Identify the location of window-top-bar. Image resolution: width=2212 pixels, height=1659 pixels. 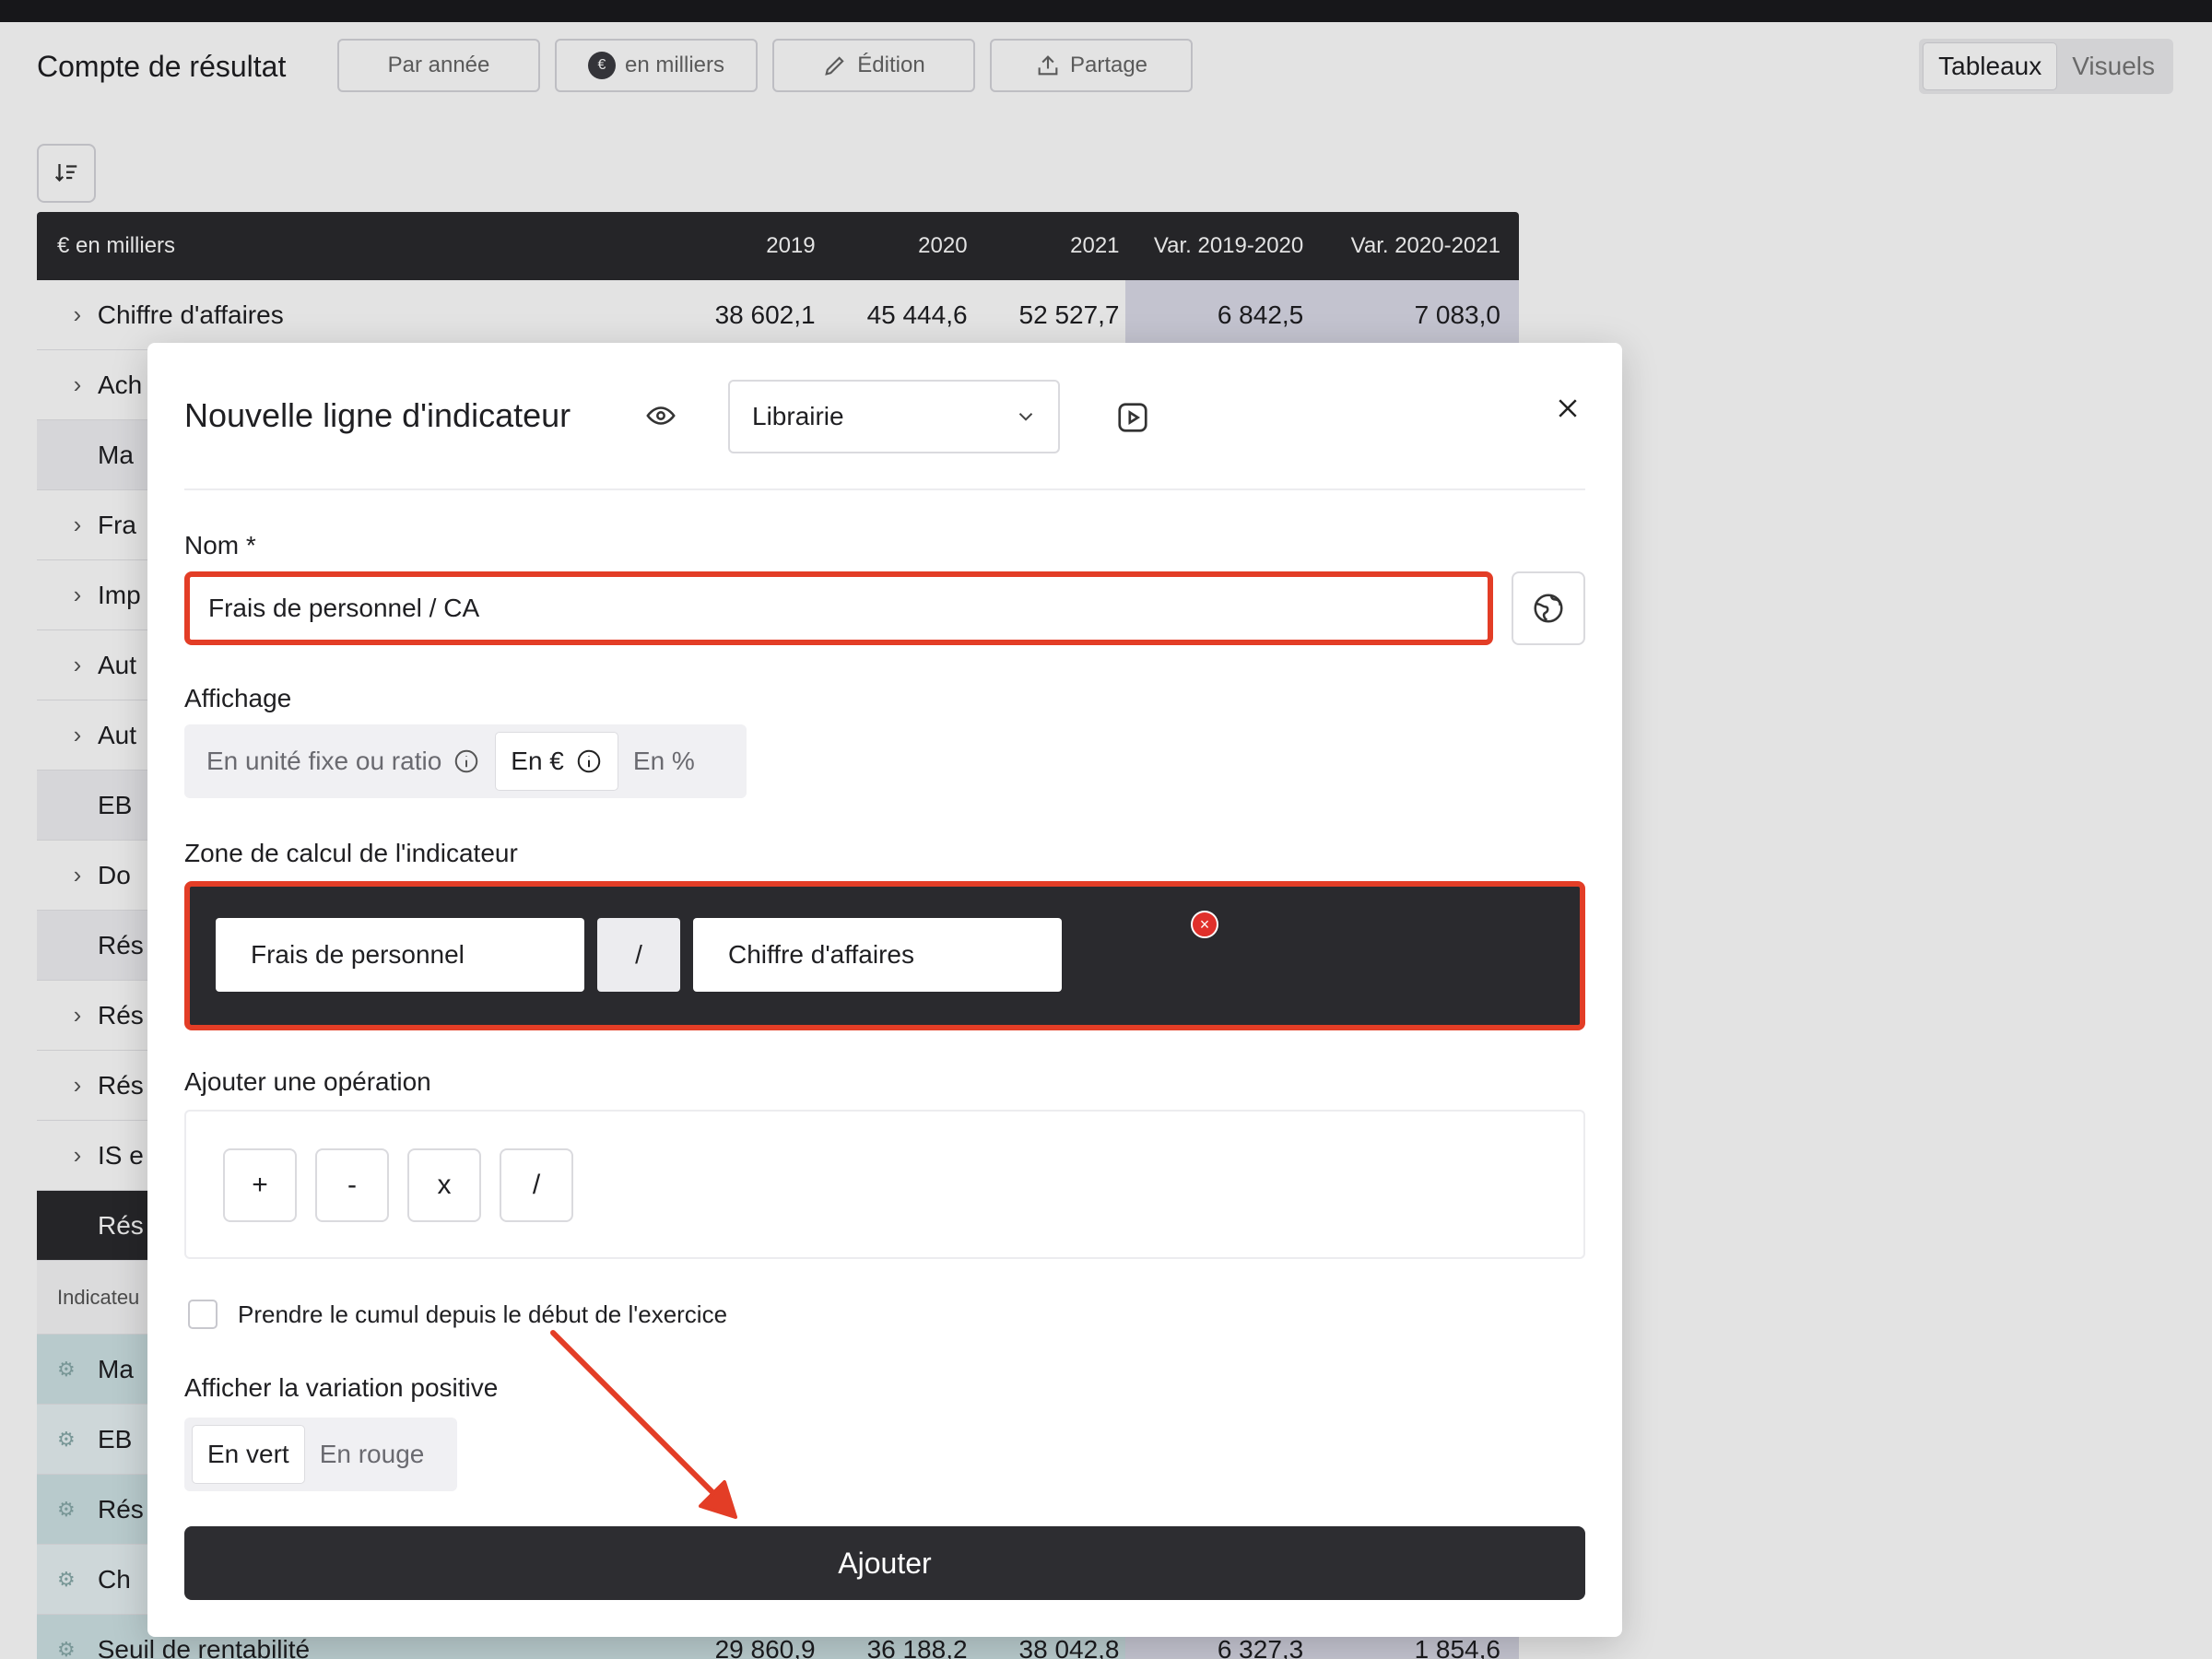
(1106, 11).